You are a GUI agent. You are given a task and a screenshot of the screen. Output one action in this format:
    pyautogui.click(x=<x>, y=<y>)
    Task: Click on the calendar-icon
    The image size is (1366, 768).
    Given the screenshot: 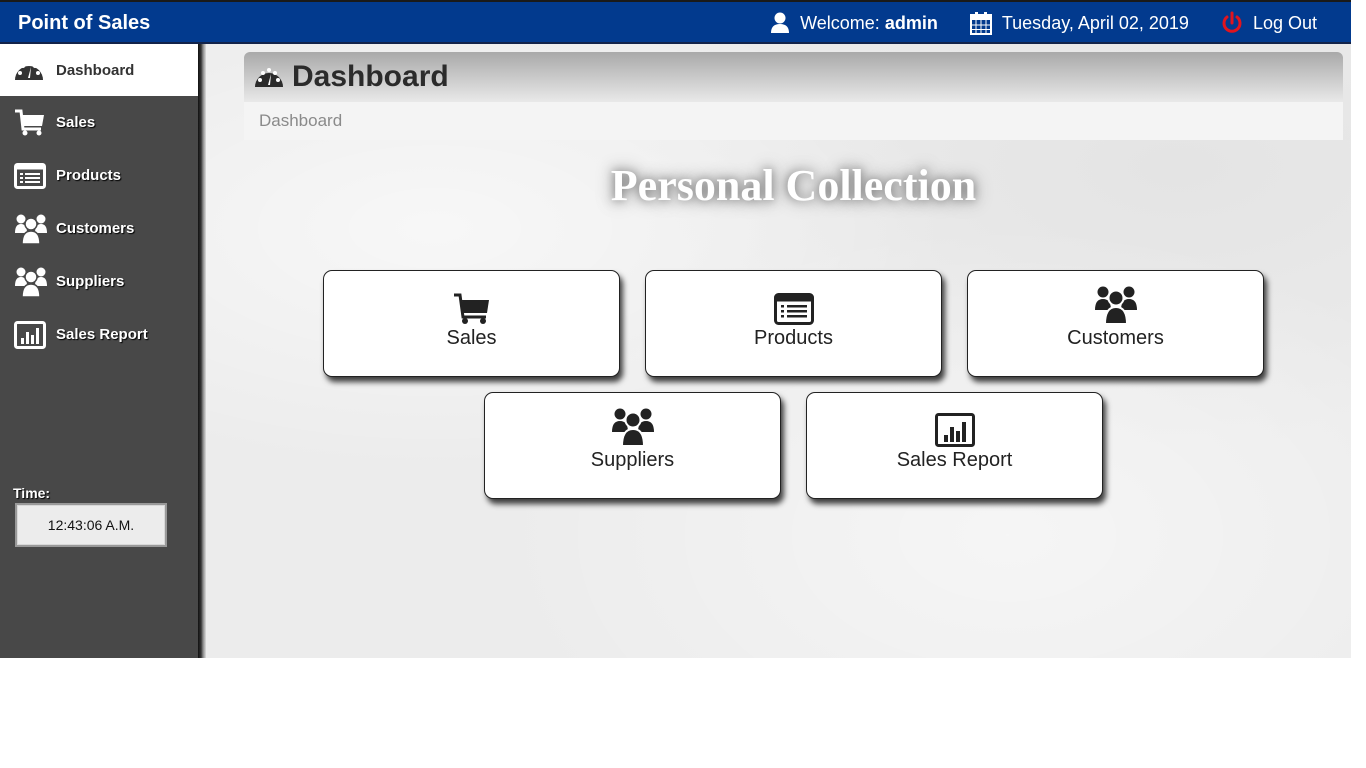 What is the action you would take?
    pyautogui.click(x=980, y=23)
    